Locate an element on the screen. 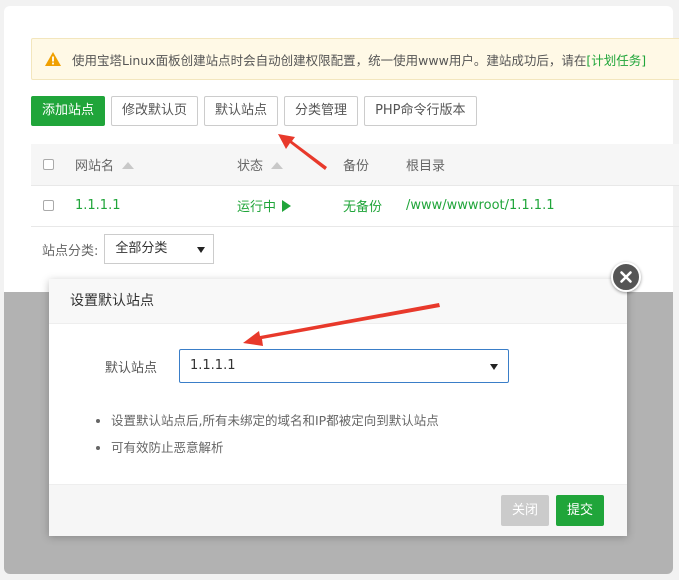 The image size is (679, 580). add-site-button: 添加站点 is located at coordinates (68, 111).